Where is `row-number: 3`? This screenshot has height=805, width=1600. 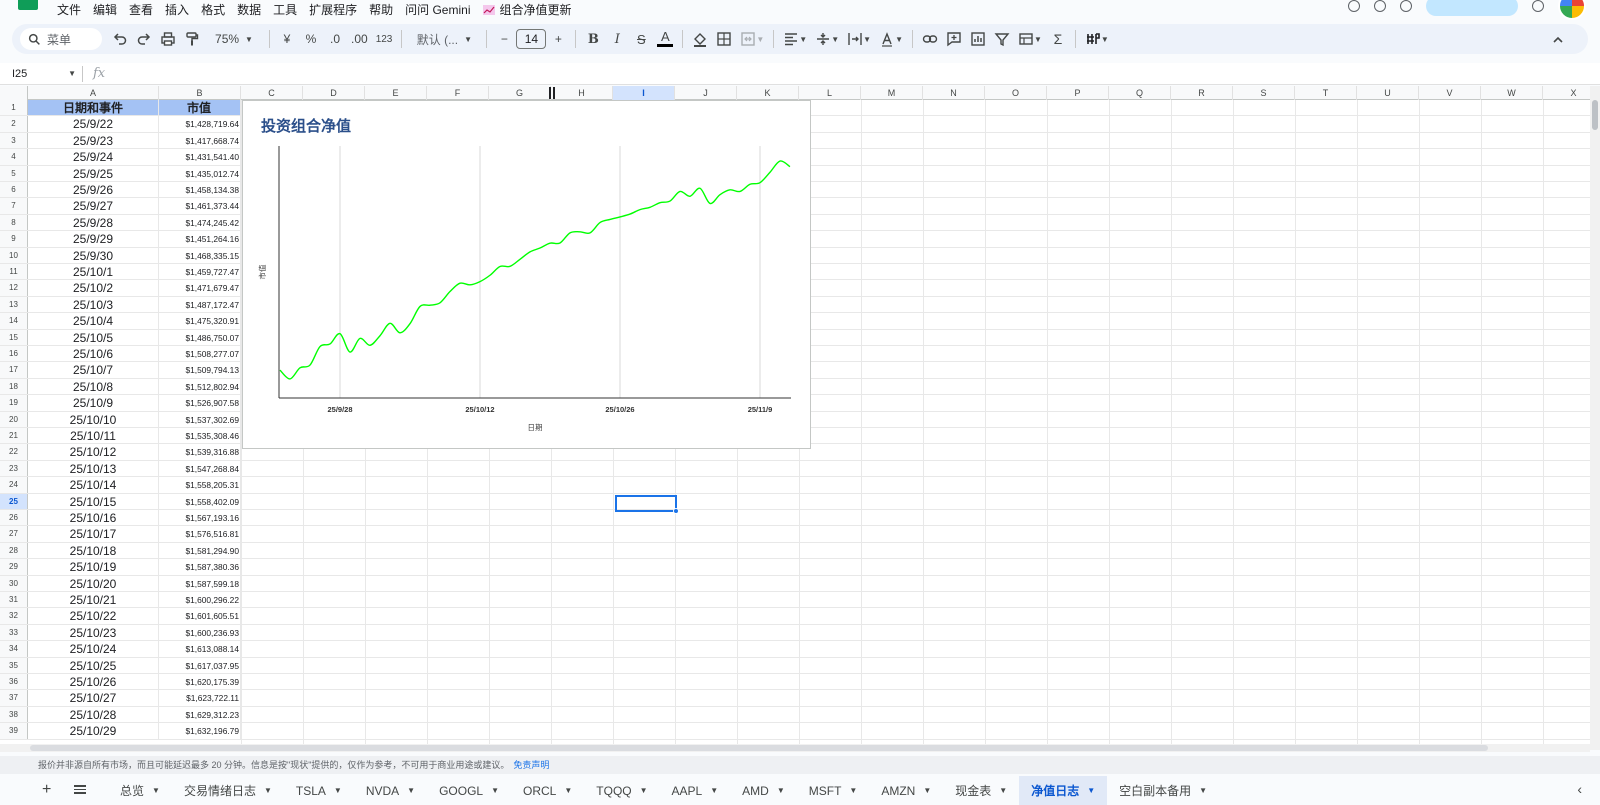
row-number: 3 is located at coordinates (14, 140).